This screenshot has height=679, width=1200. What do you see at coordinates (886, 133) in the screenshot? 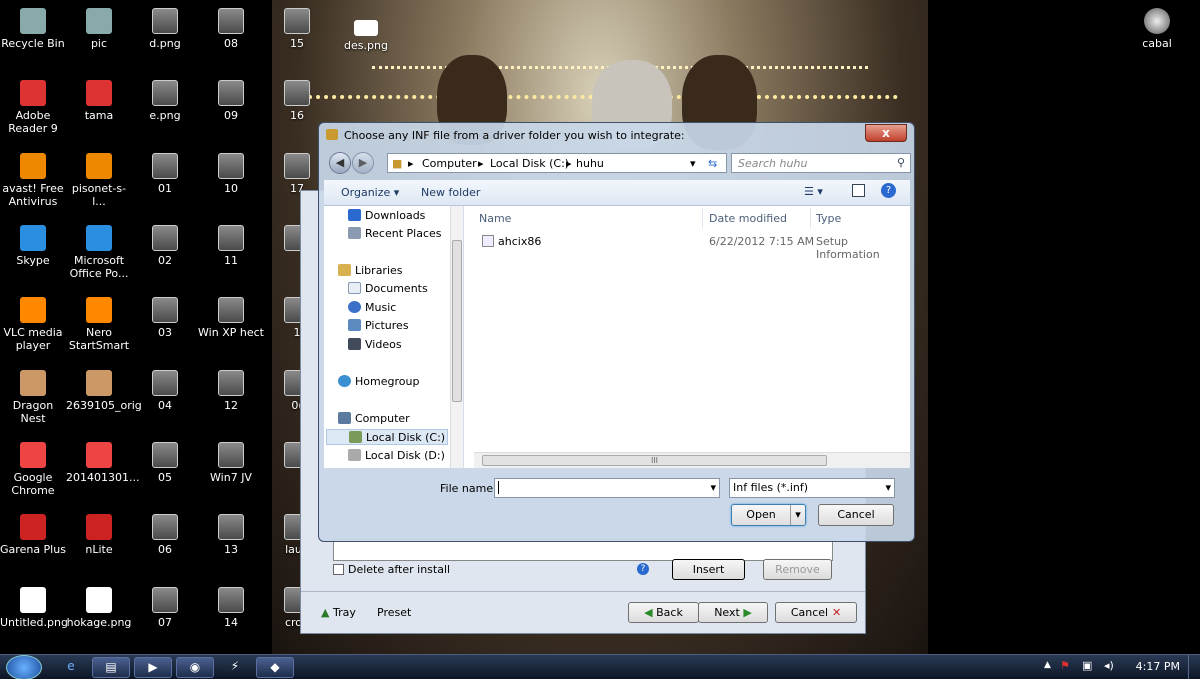
I see `close-button: x` at bounding box center [886, 133].